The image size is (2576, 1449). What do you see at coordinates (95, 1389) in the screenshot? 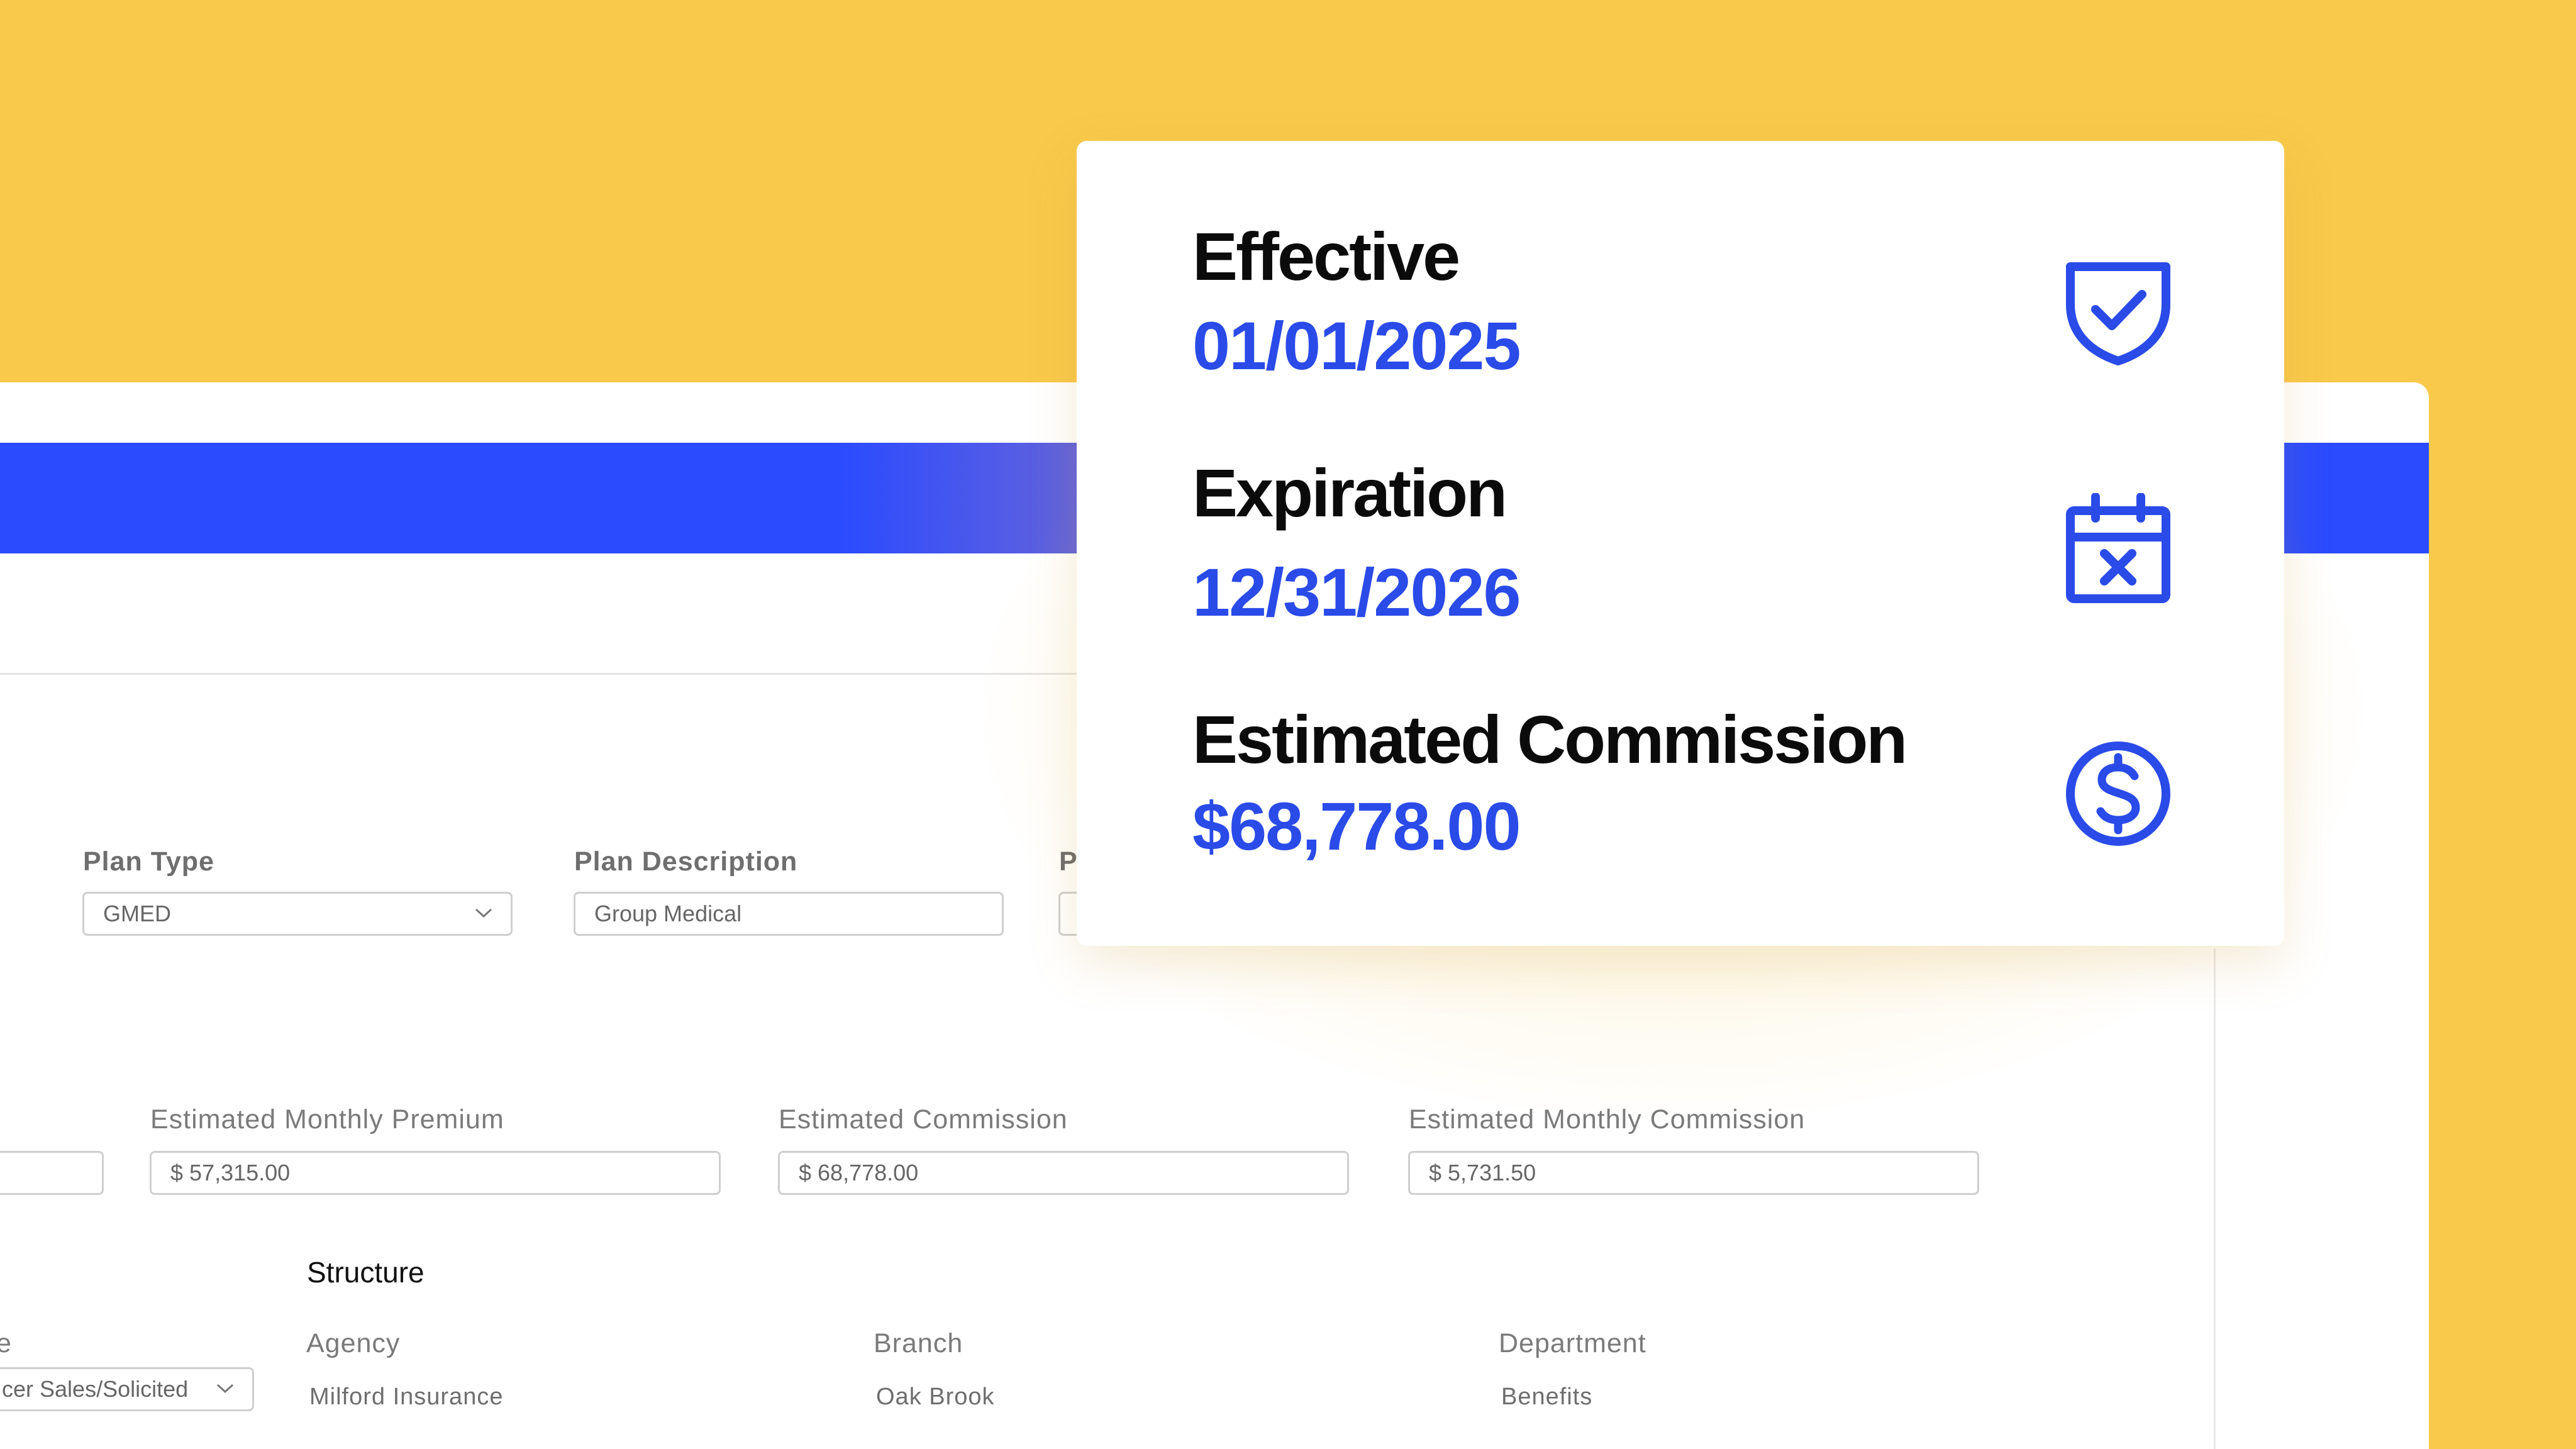
I see `producer-type-value: cer Sales/Solicited` at bounding box center [95, 1389].